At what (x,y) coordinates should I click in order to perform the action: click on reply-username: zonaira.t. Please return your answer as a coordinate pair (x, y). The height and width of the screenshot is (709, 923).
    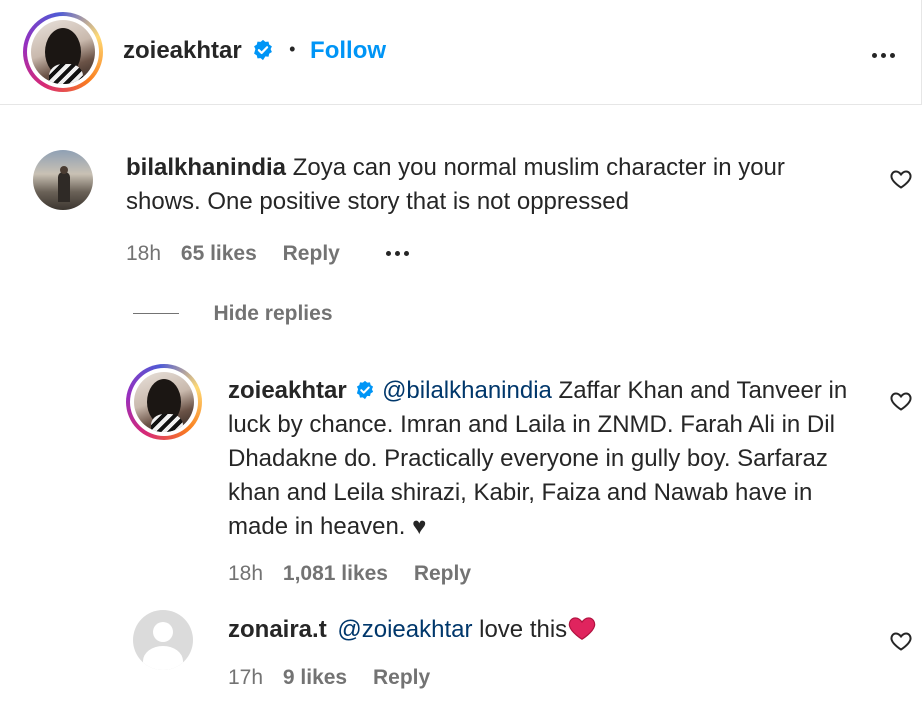
    Looking at the image, I should click on (277, 629).